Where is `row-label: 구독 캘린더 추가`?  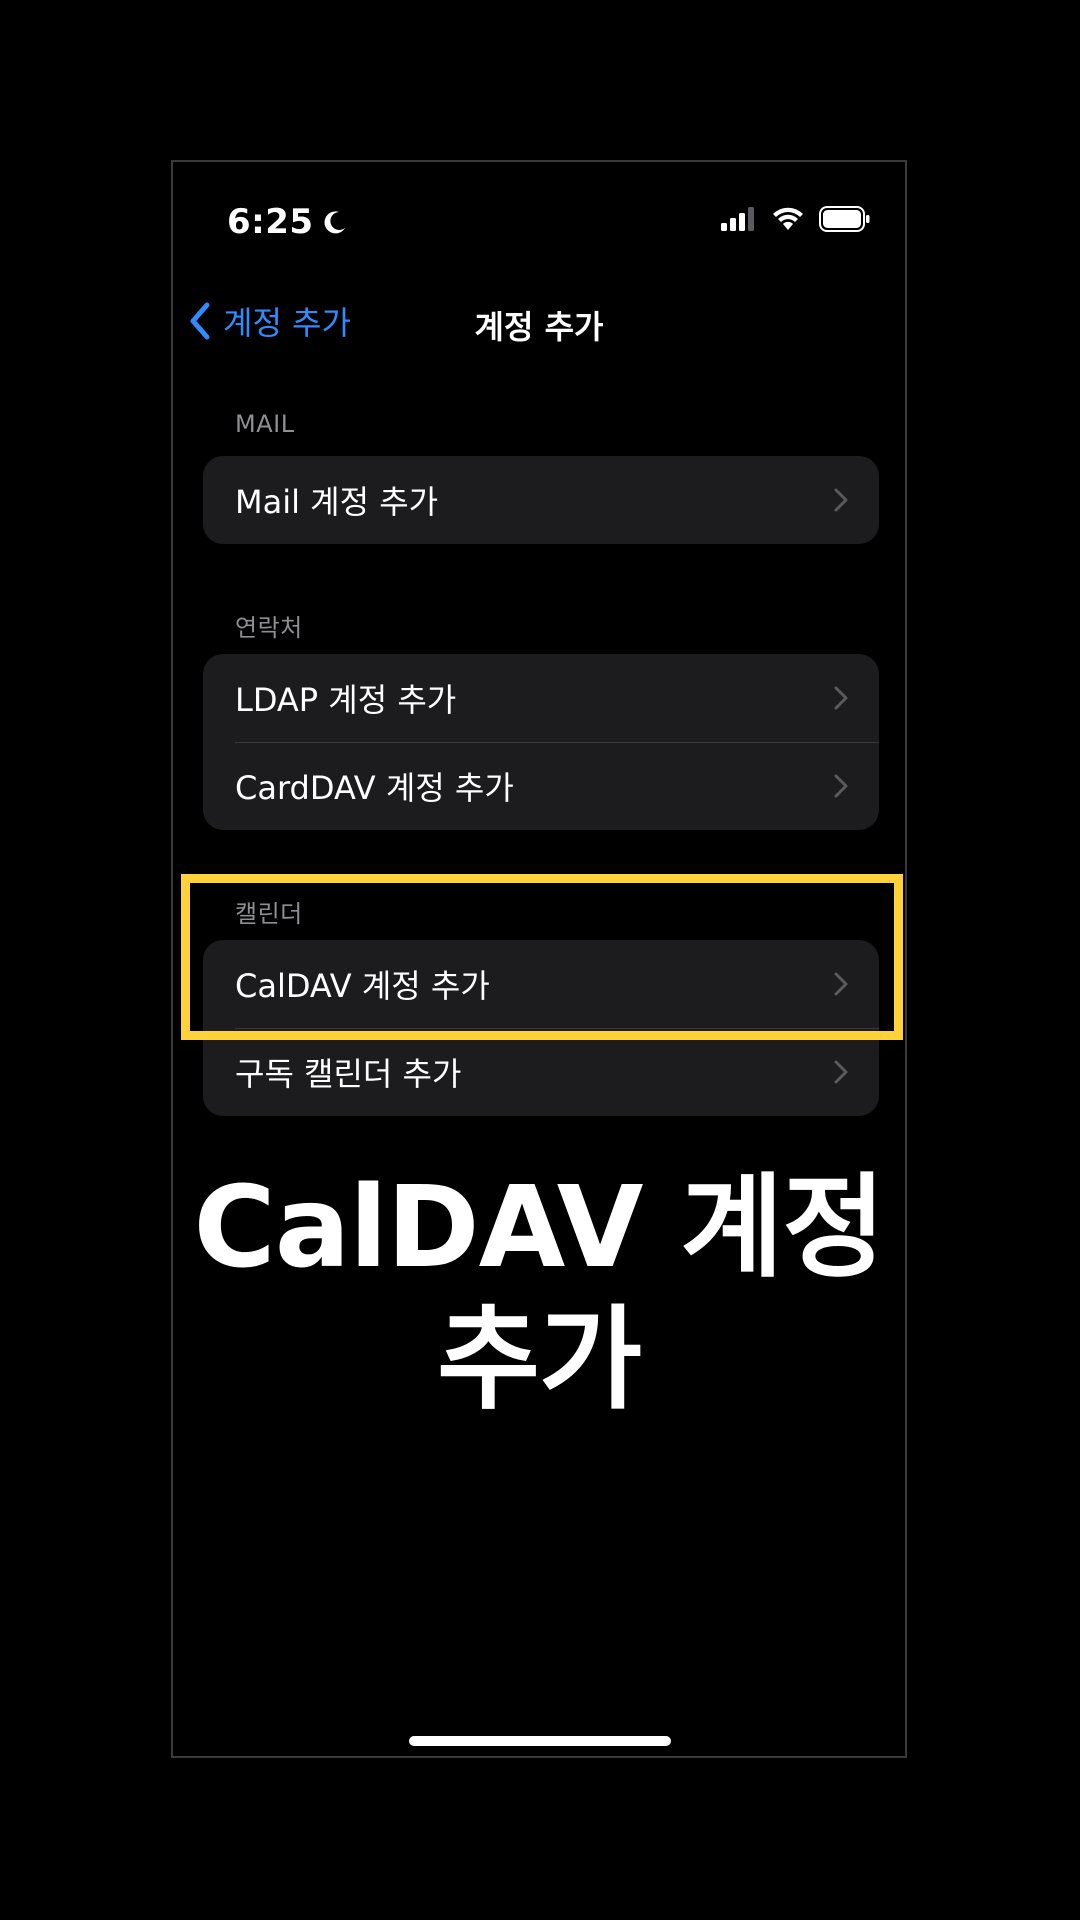
row-label: 구독 캘린더 추가 is located at coordinates (348, 1074).